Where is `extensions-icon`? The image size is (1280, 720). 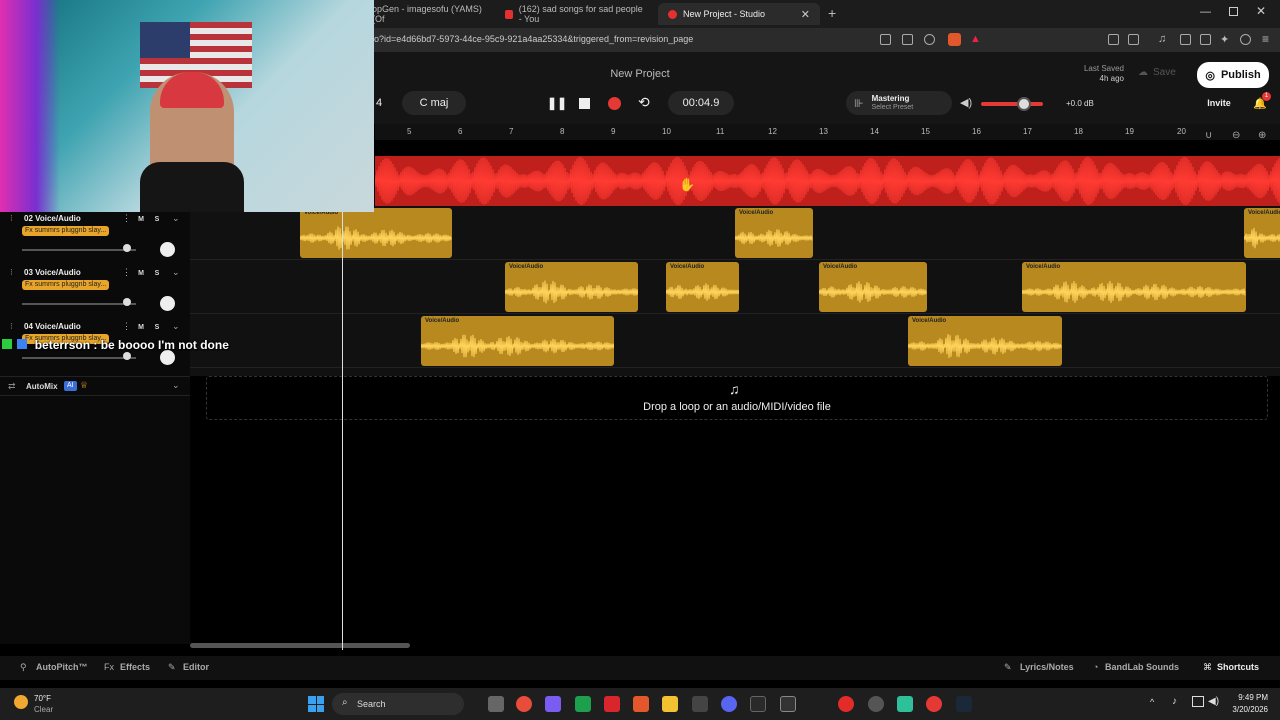 extensions-icon is located at coordinates (1113, 39).